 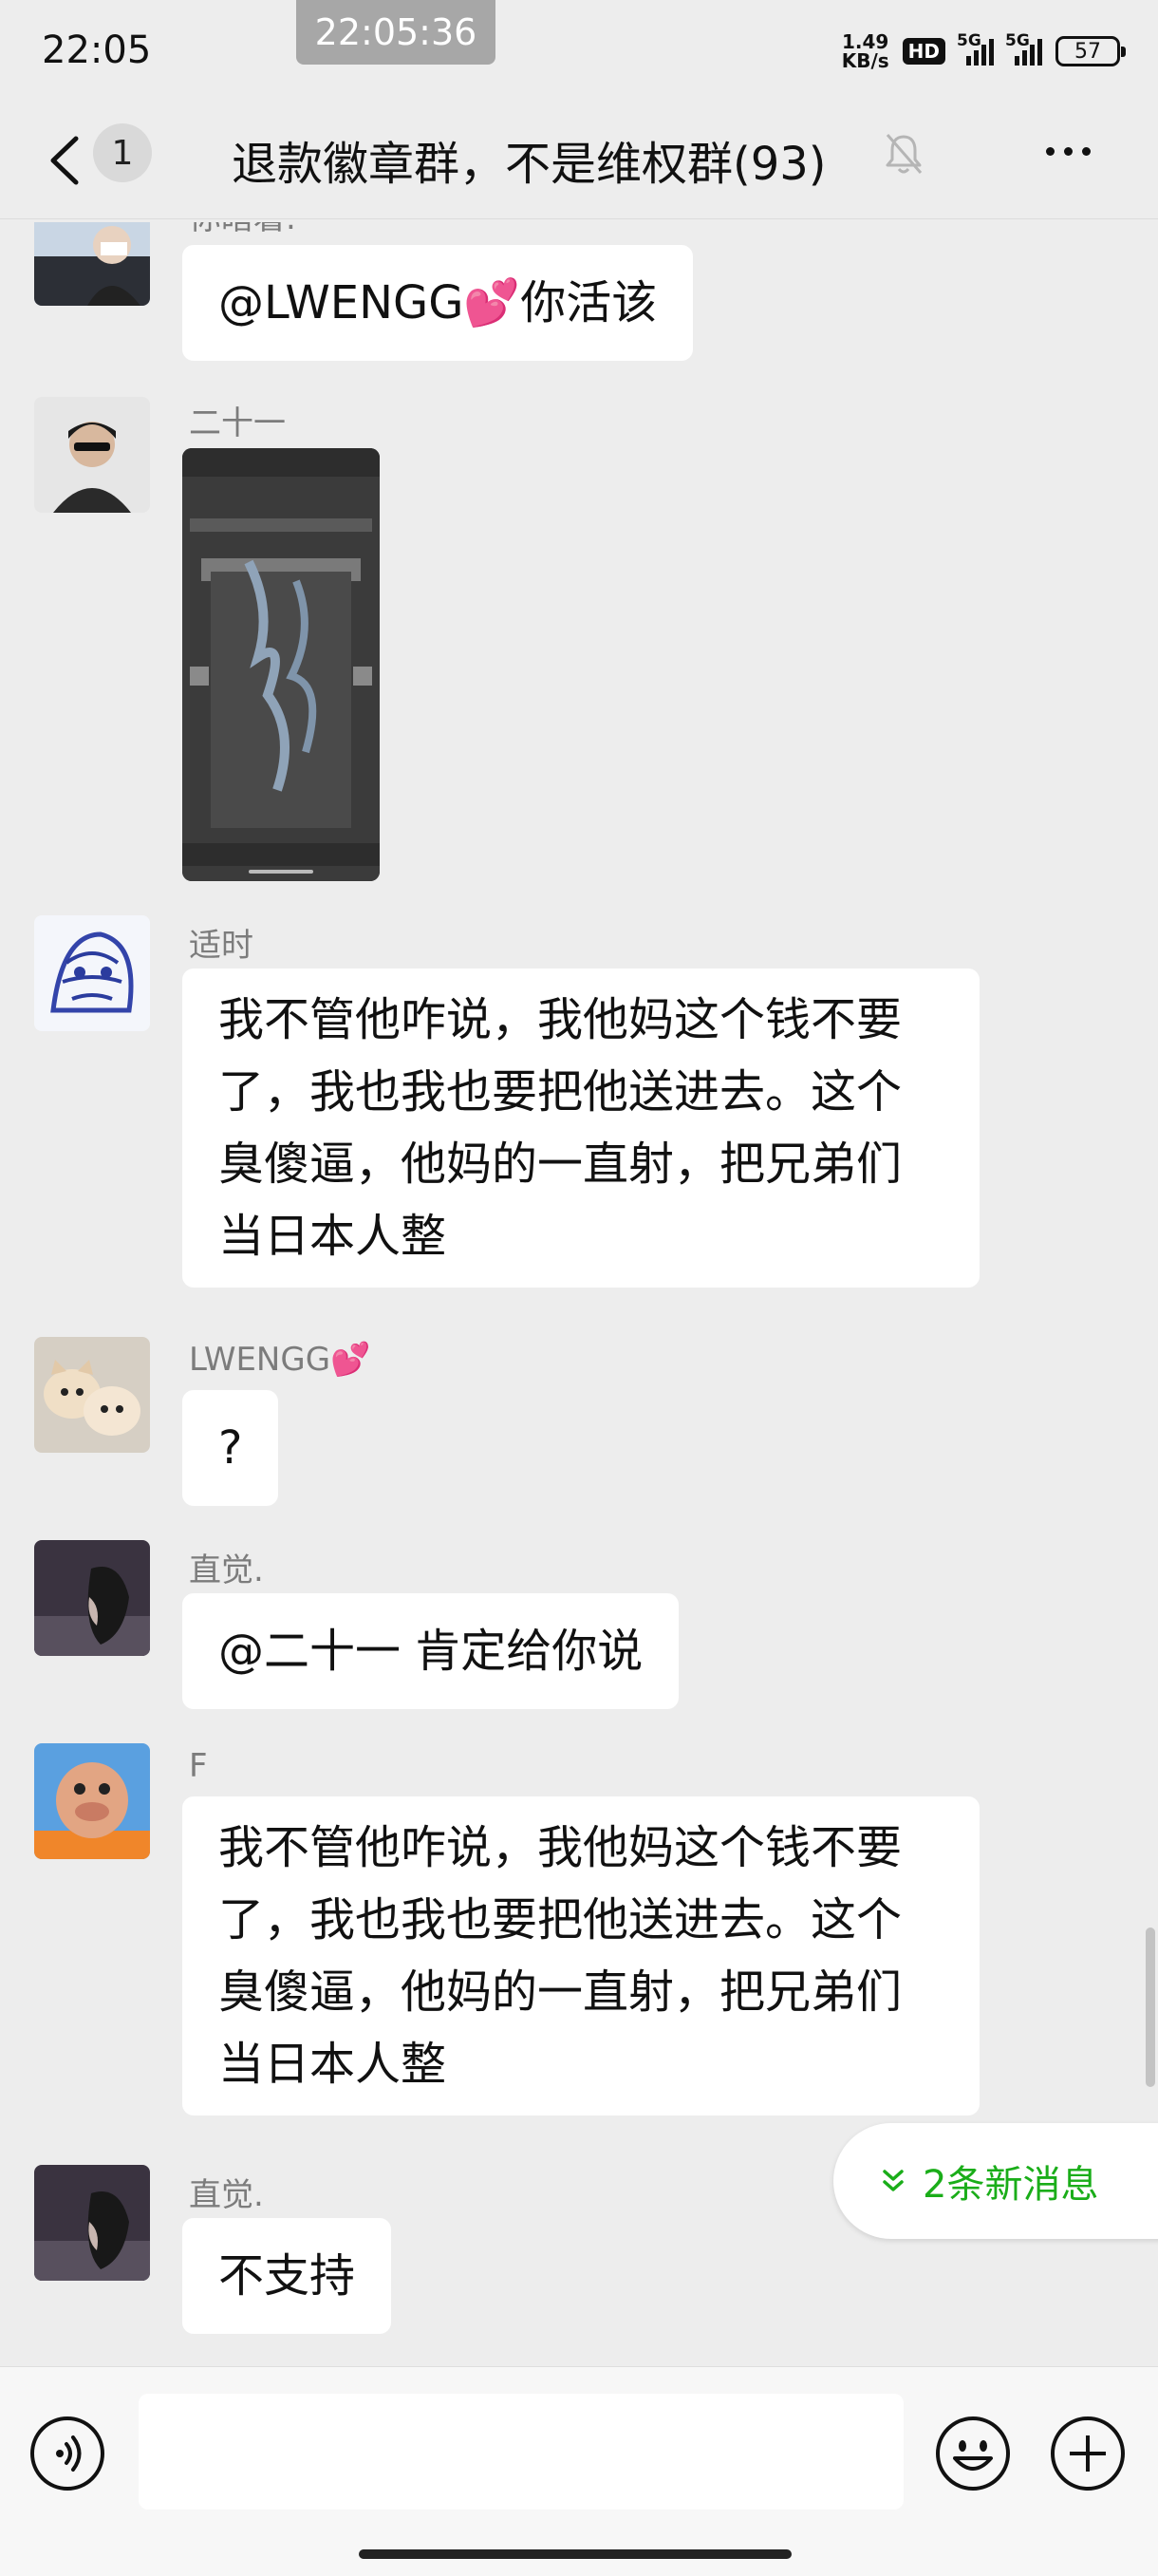 I want to click on status-icons: 1.49 KB/s HD 5G 5G 57, so click(x=983, y=51).